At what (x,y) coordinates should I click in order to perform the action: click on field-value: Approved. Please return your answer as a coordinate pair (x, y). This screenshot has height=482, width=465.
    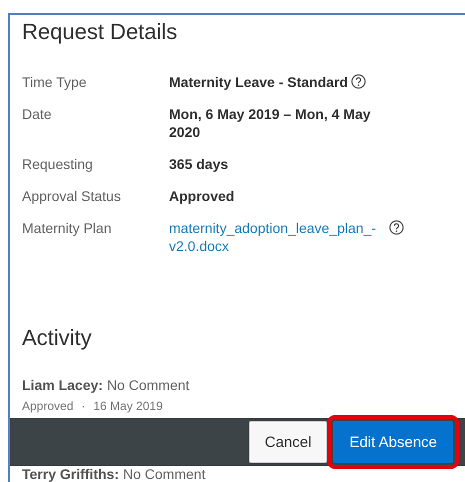
    Looking at the image, I should click on (201, 196).